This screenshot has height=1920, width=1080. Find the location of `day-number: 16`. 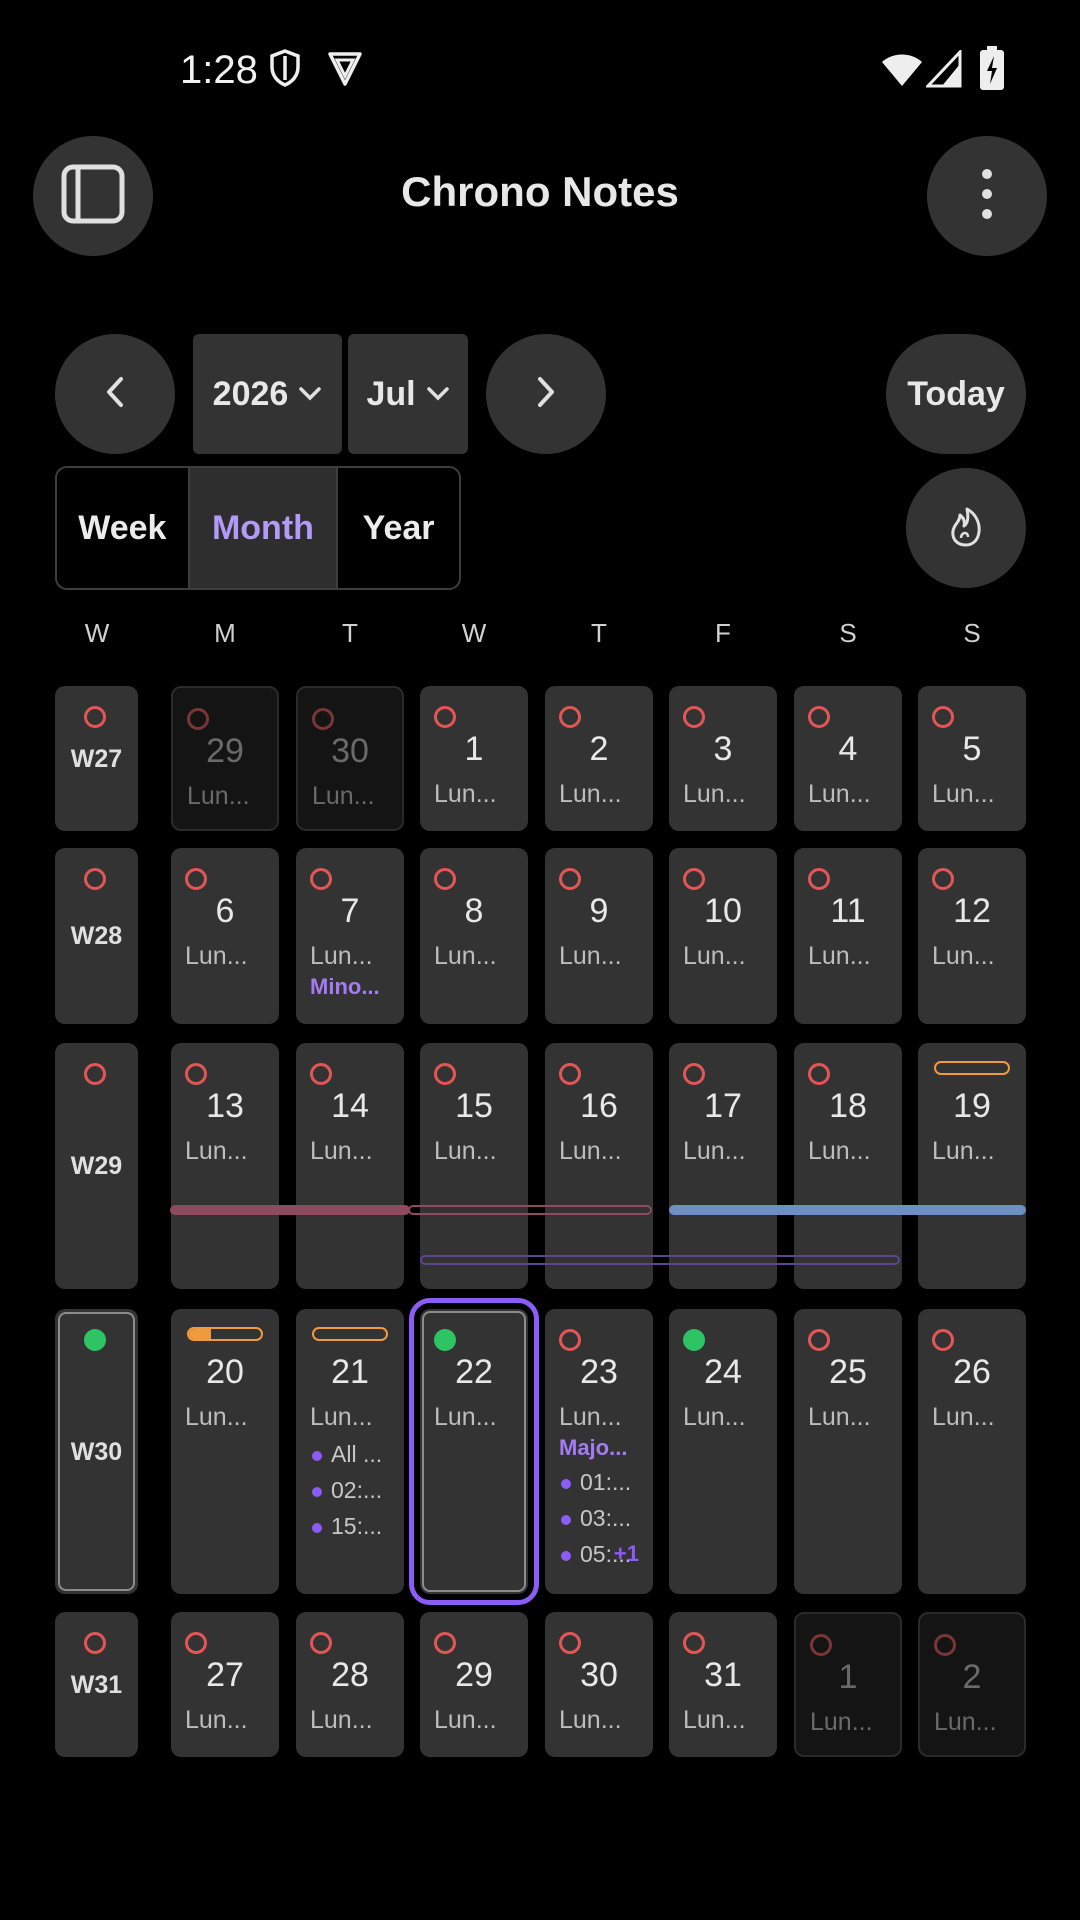

day-number: 16 is located at coordinates (599, 1106).